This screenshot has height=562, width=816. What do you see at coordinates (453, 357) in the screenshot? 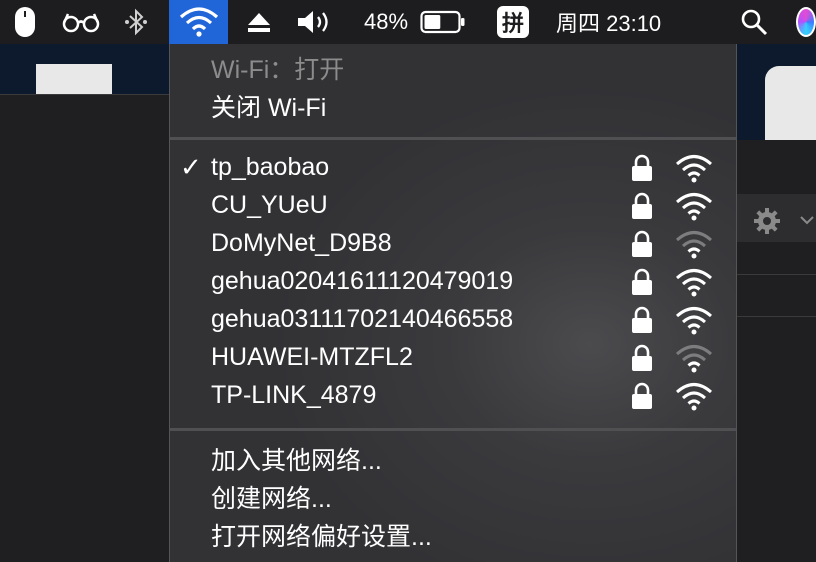
I see `network-item: HUAWEI-MTZFL2` at bounding box center [453, 357].